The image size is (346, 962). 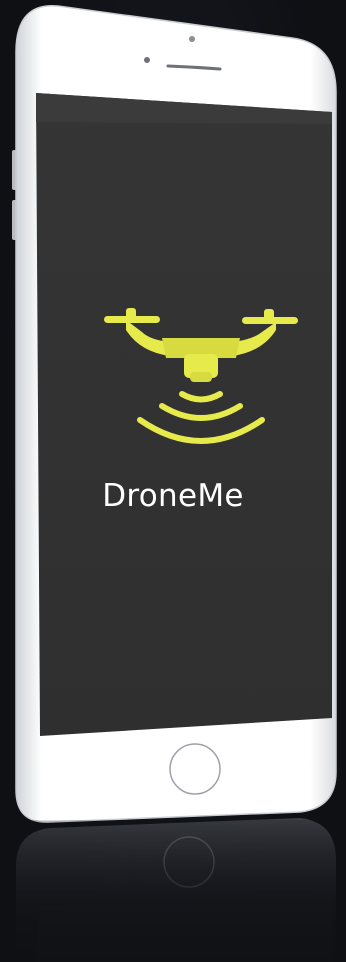 What do you see at coordinates (192, 39) in the screenshot?
I see `front-camera-icon` at bounding box center [192, 39].